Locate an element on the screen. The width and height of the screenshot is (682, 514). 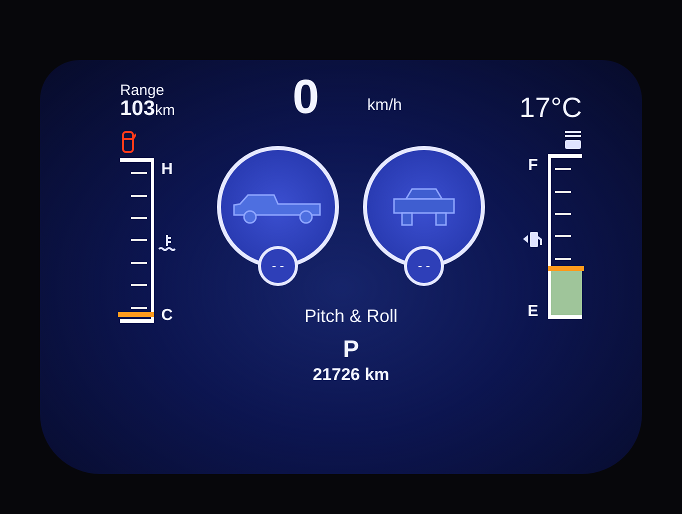
fuel-pump-icon is located at coordinates (533, 239).